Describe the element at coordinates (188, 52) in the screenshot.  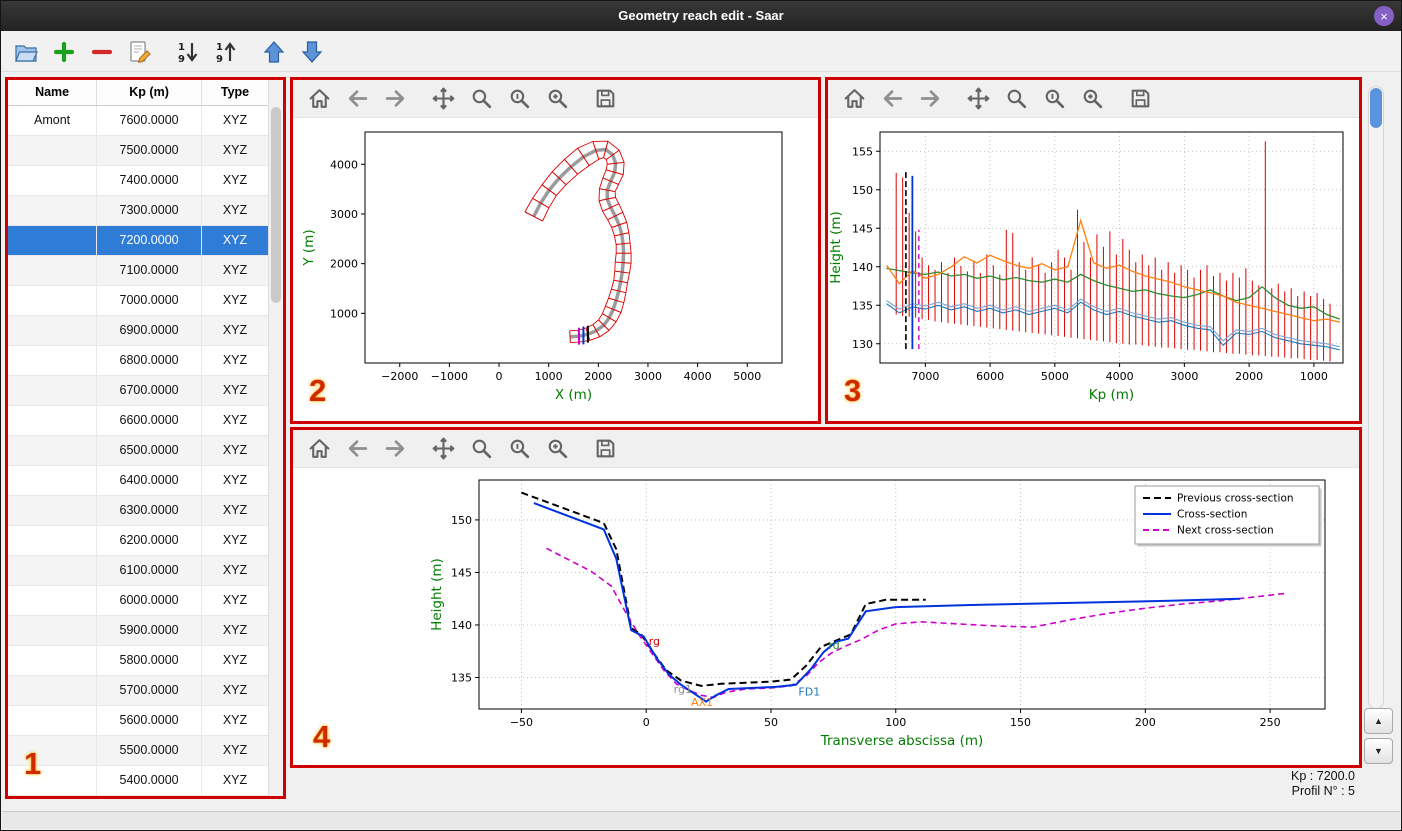
I see `sort-ascending-button: 19` at that location.